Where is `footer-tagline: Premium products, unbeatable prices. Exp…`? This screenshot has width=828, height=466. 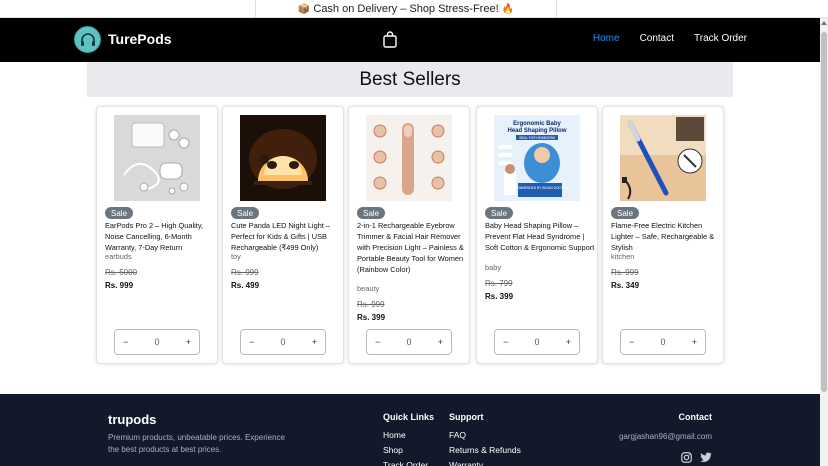 footer-tagline: Premium products, unbeatable prices. Exp… is located at coordinates (196, 443).